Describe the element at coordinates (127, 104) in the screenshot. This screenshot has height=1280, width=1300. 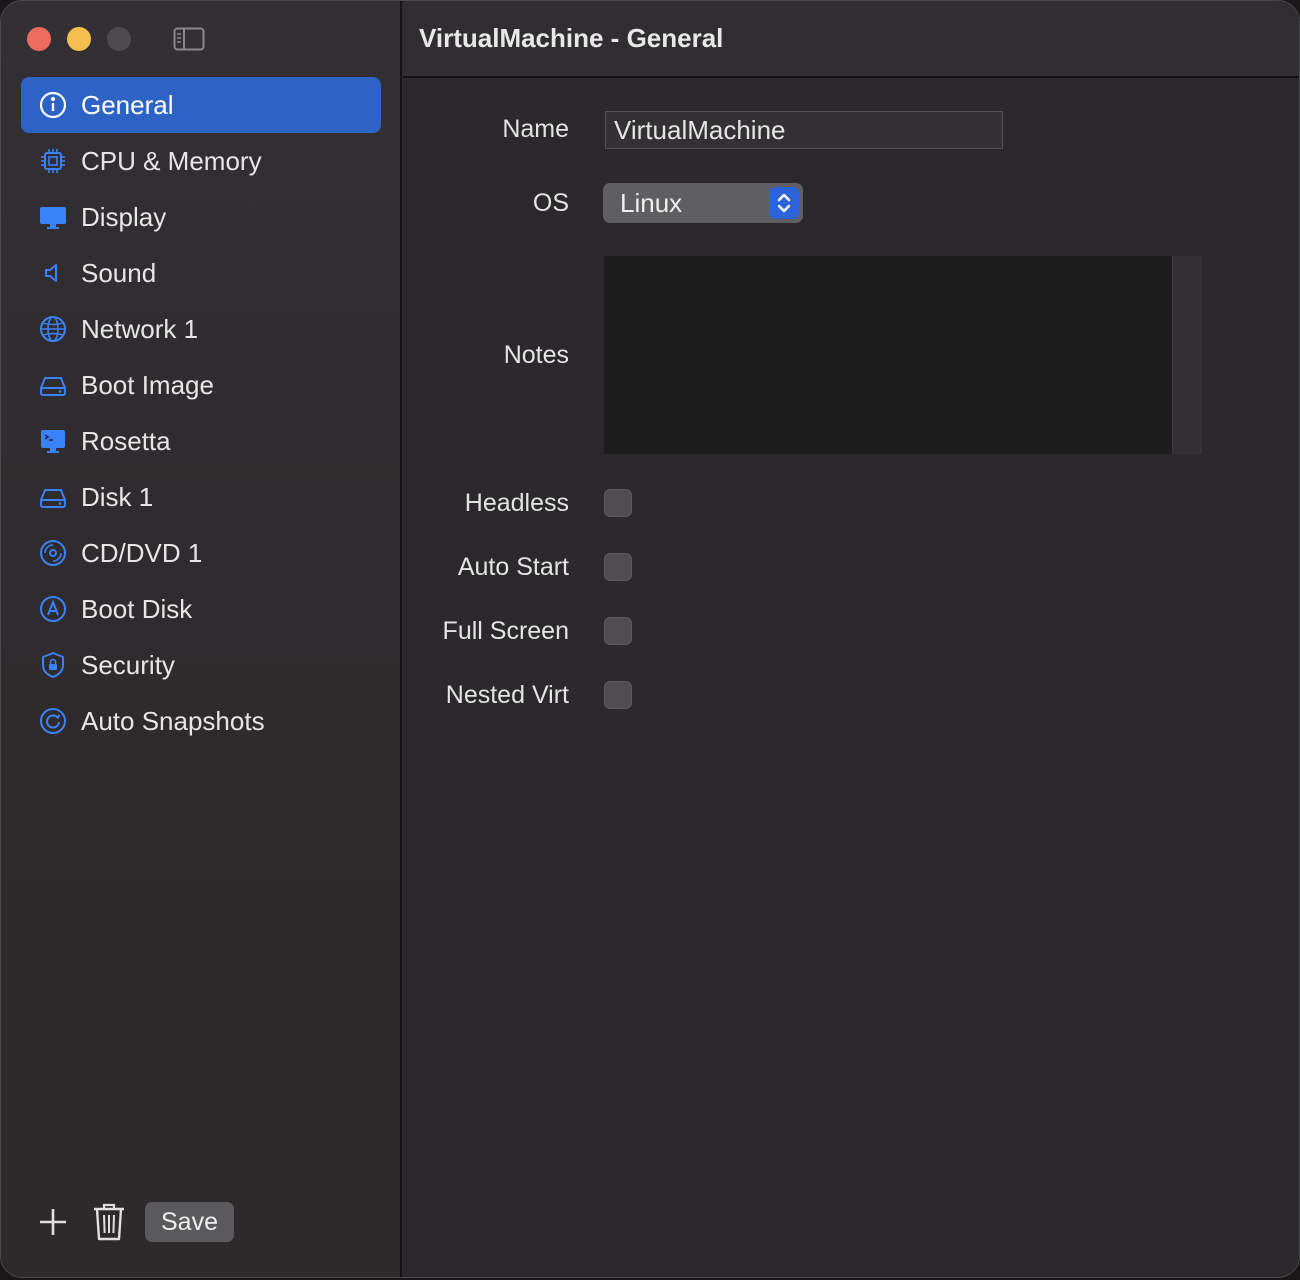
I see `sidebar-item-label: General` at that location.